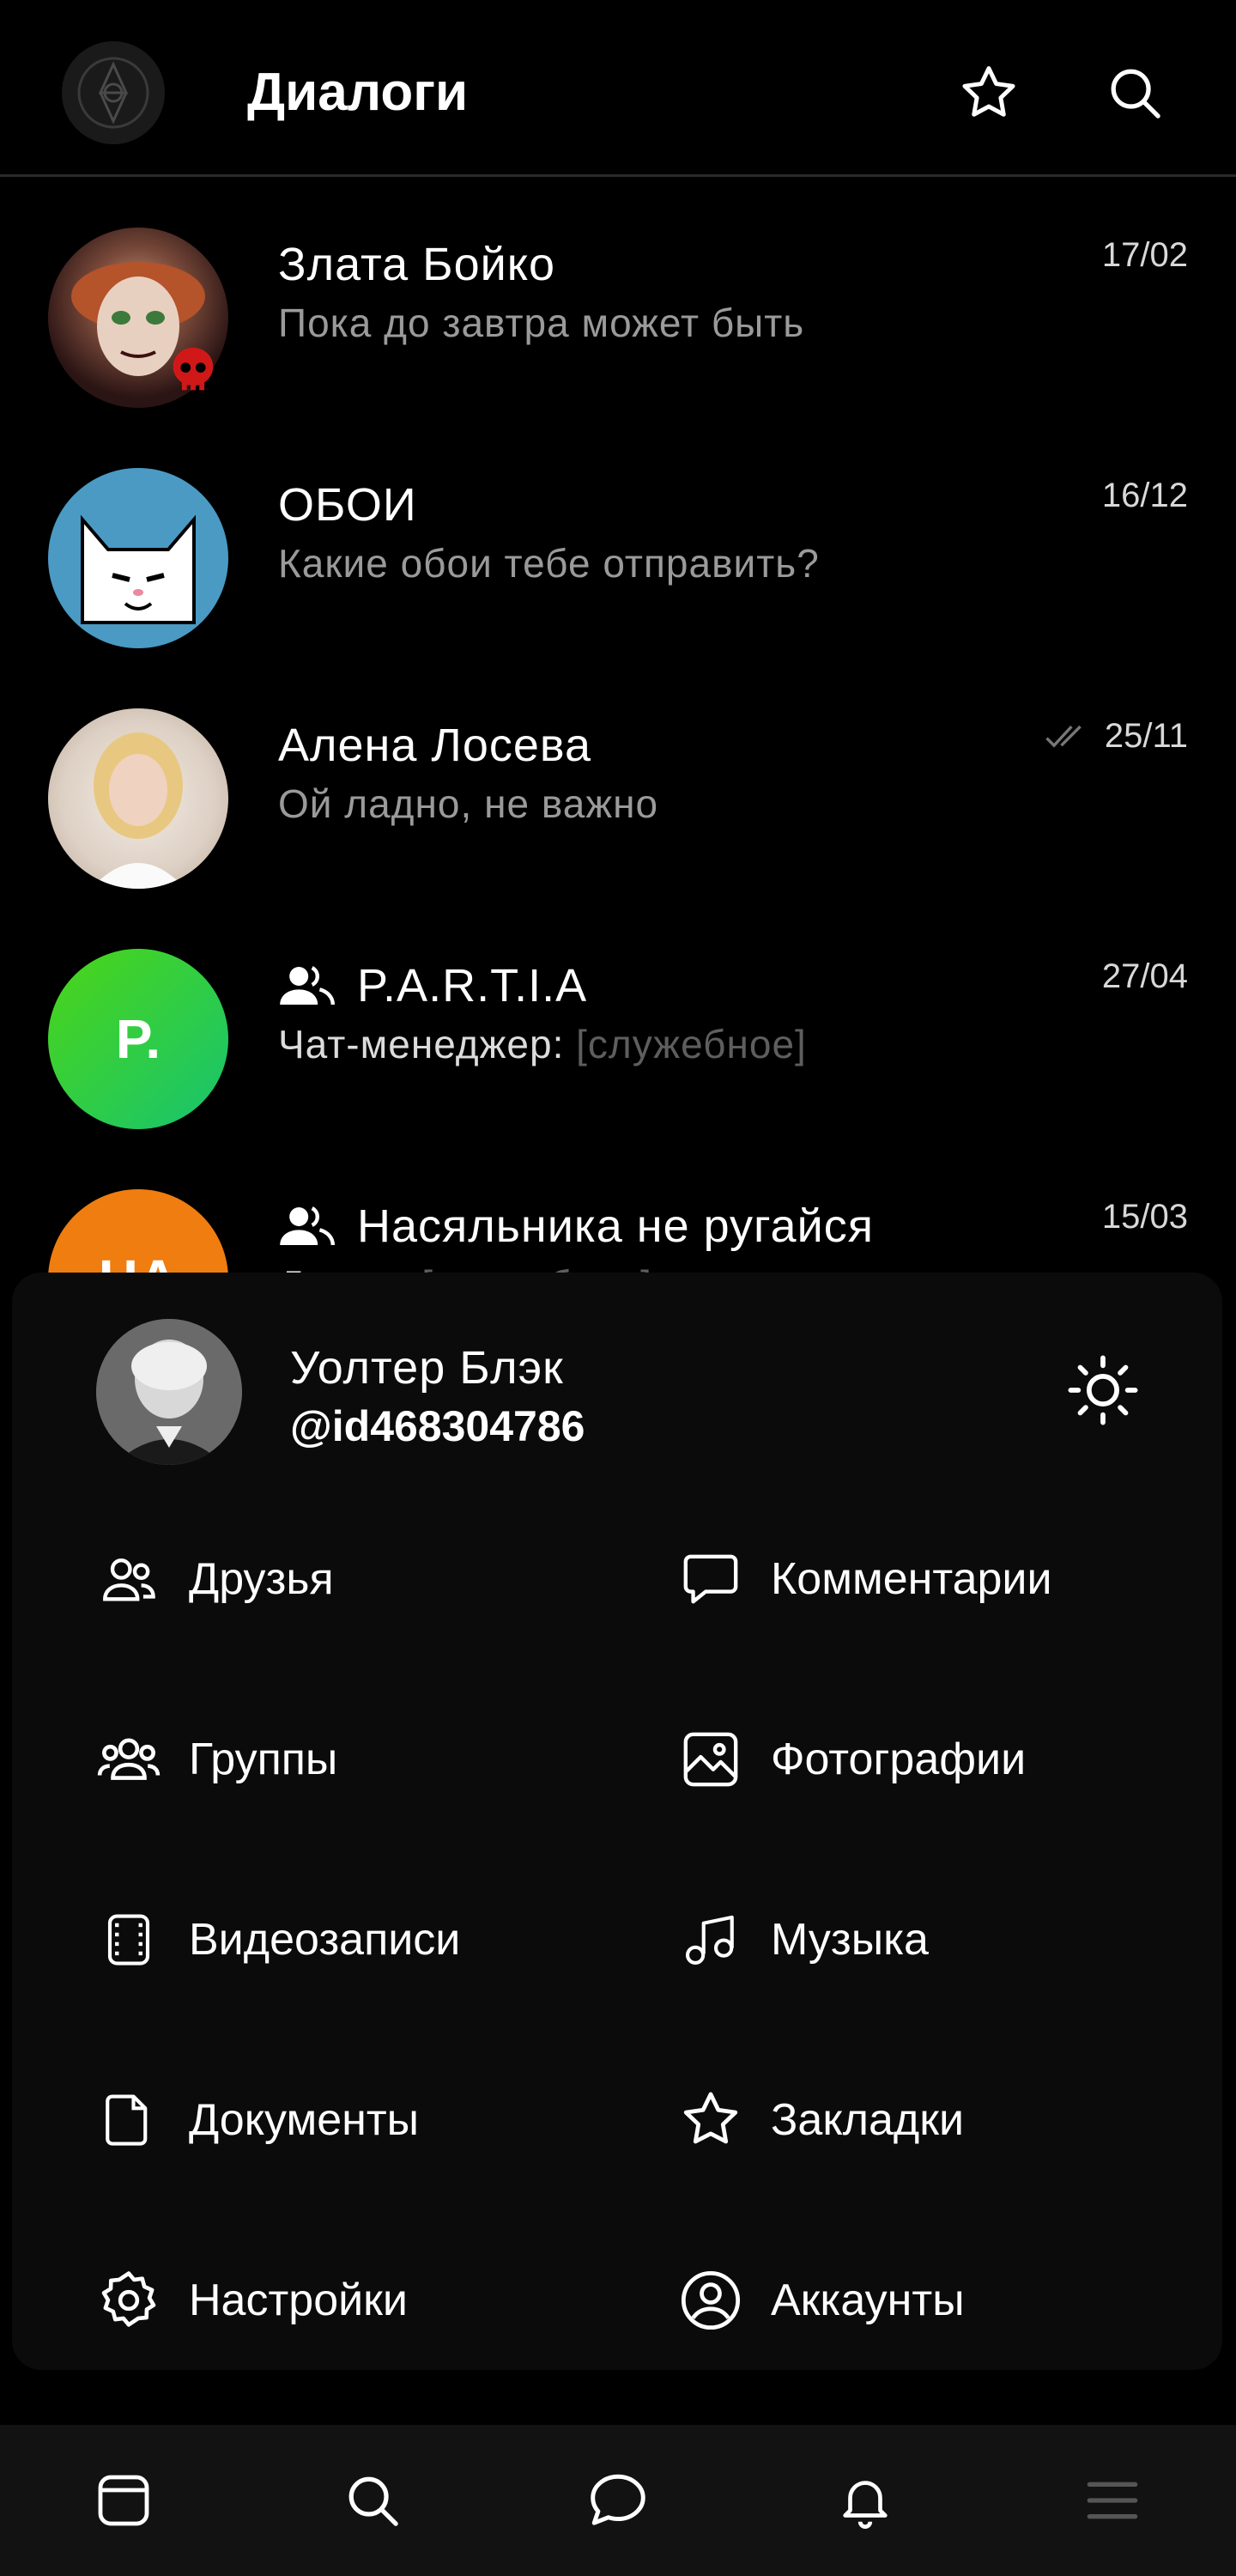 This screenshot has width=1236, height=2576. I want to click on dialog-name: Насяльника не ругайся, so click(576, 1226).